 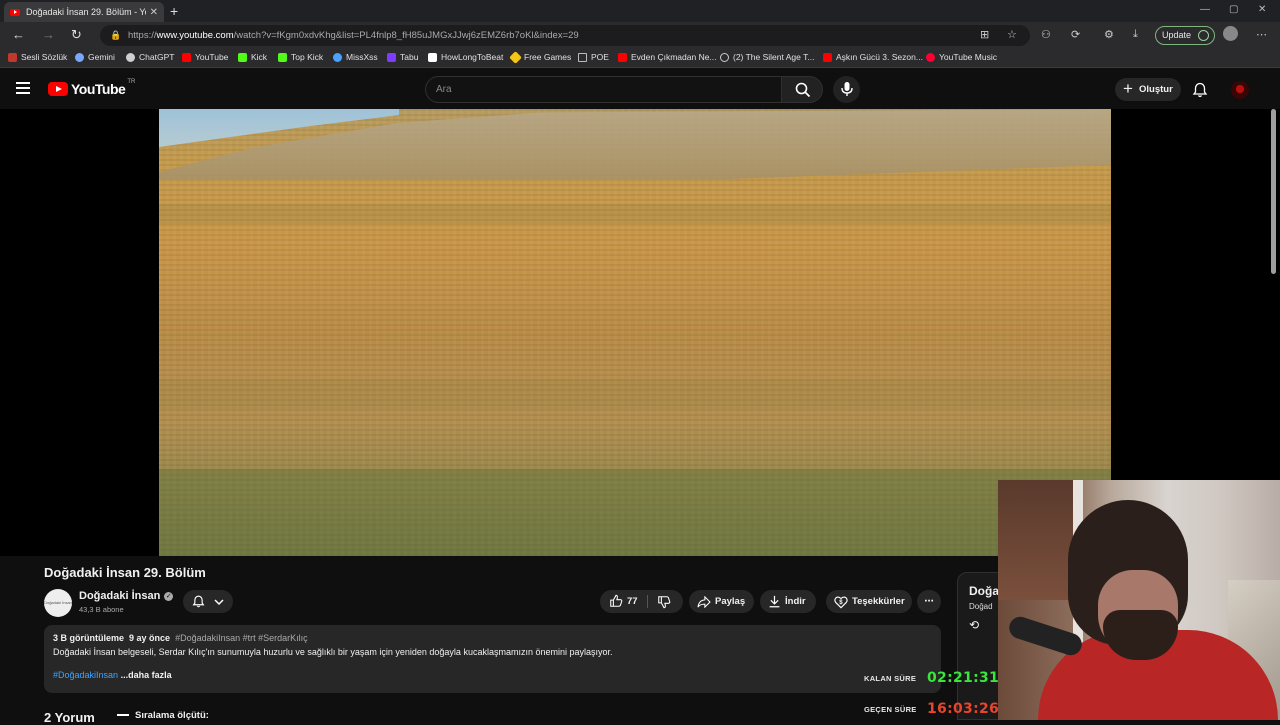 I want to click on youtube-masthead: YouTube TR Ara + Oluştur, so click(x=640, y=90).